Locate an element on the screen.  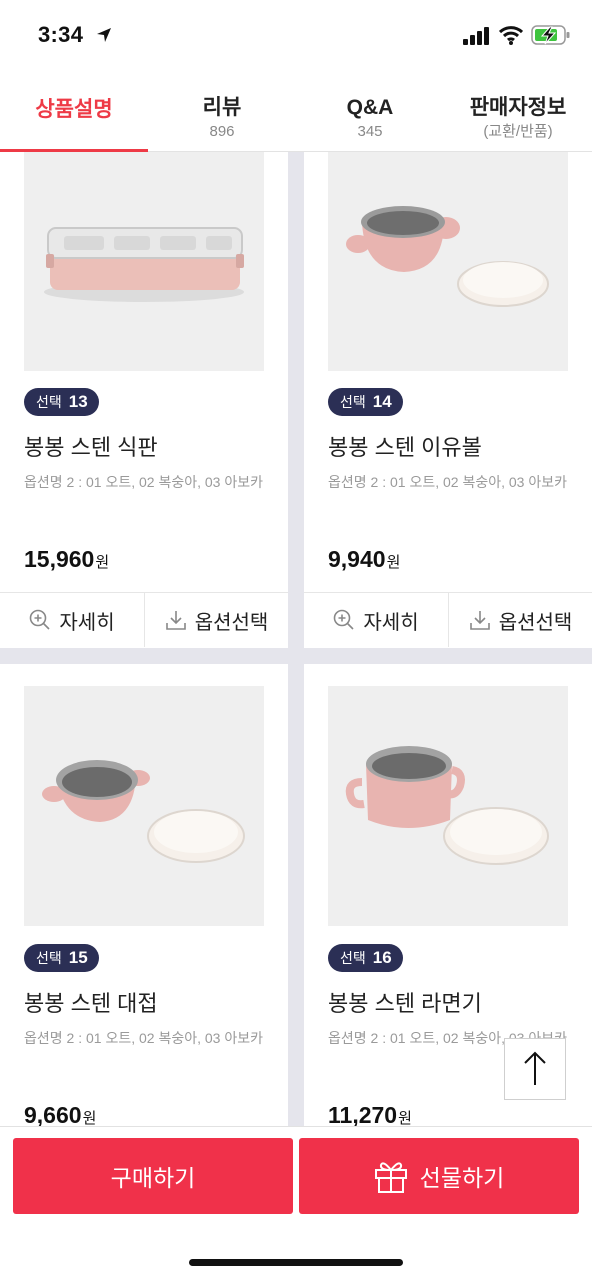
home-indicator is located at coordinates (296, 1262).